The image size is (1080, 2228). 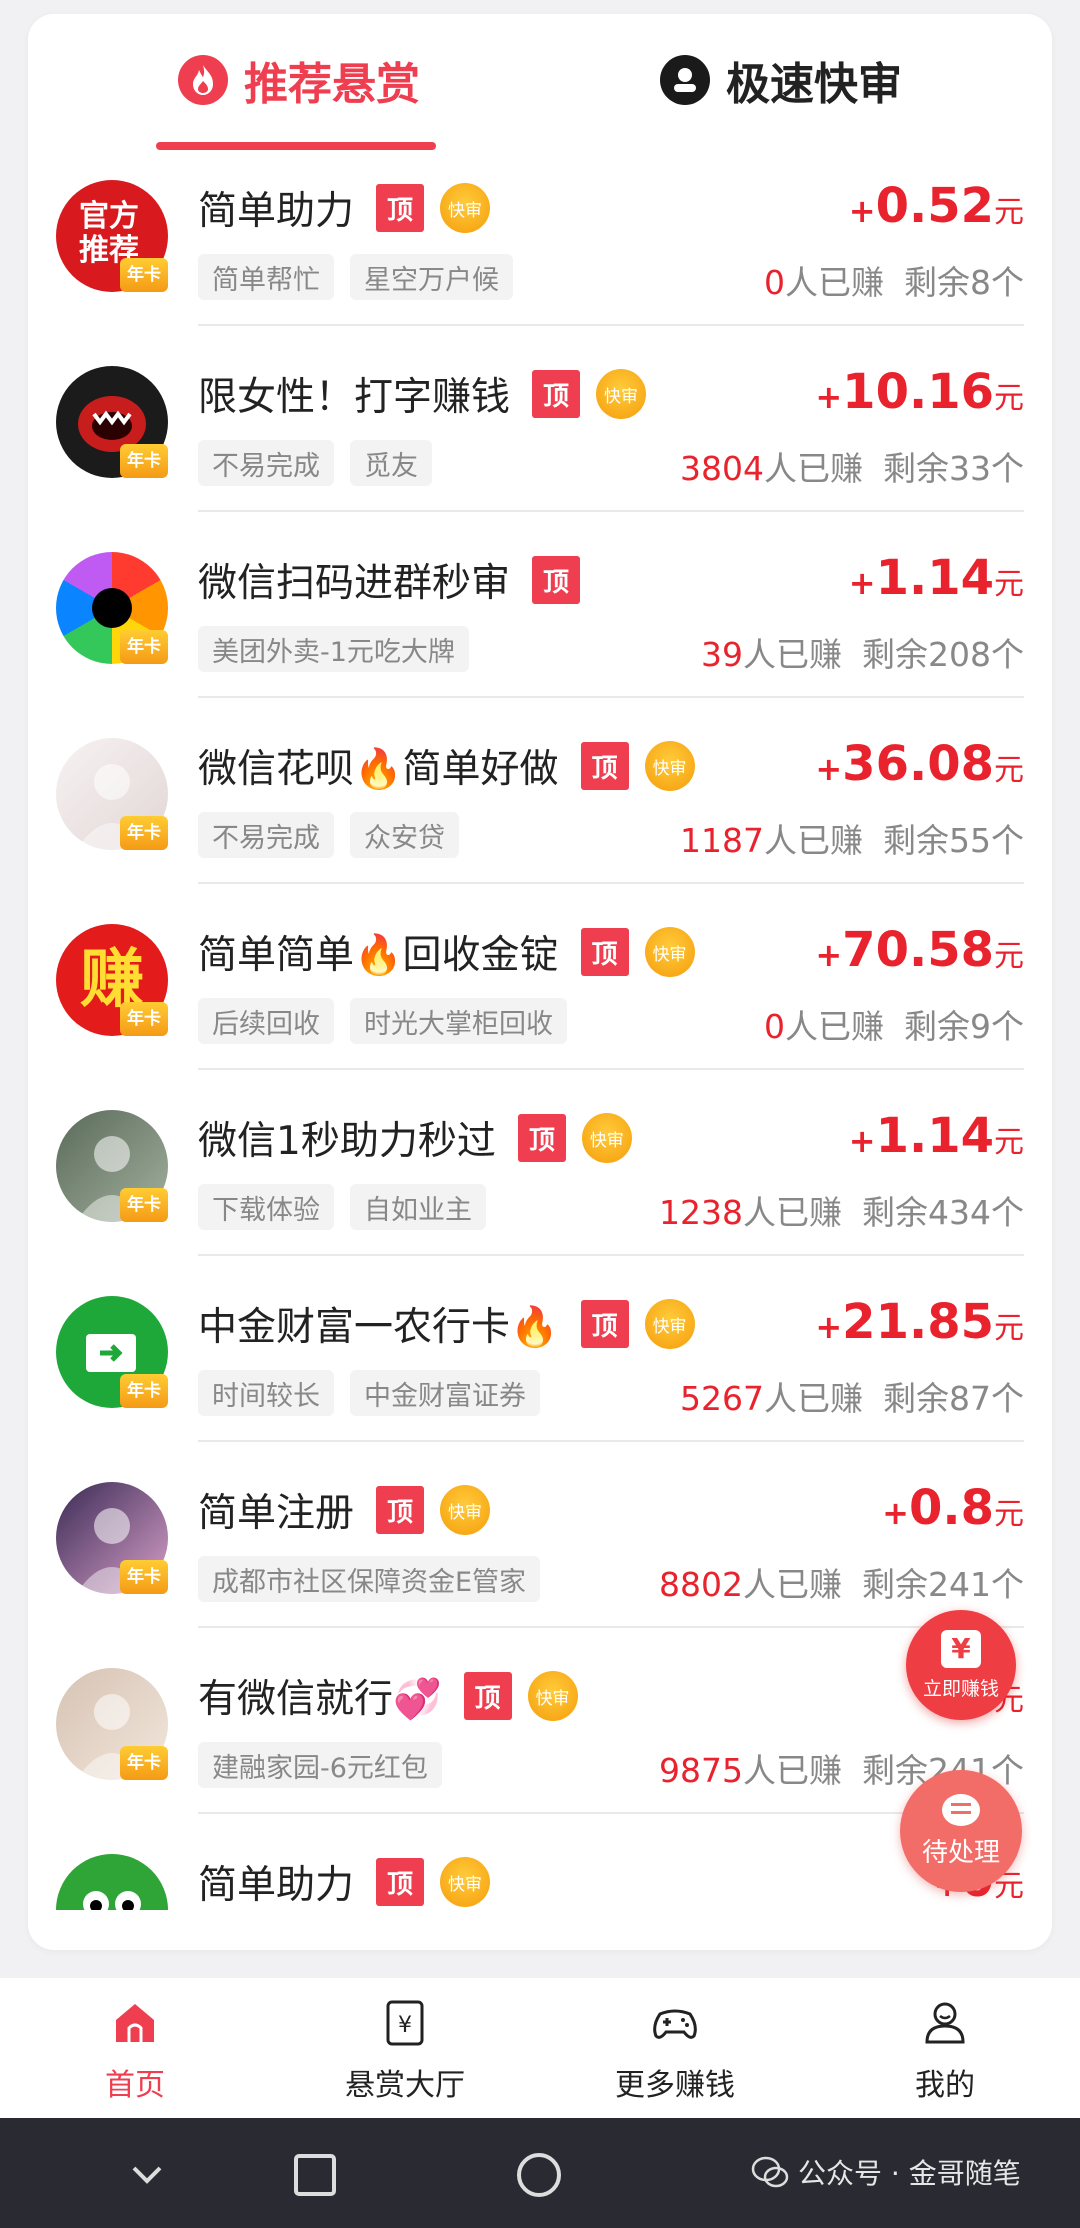 What do you see at coordinates (852, 468) in the screenshot?
I see `task-stats: 3804人已赚 剩余33个` at bounding box center [852, 468].